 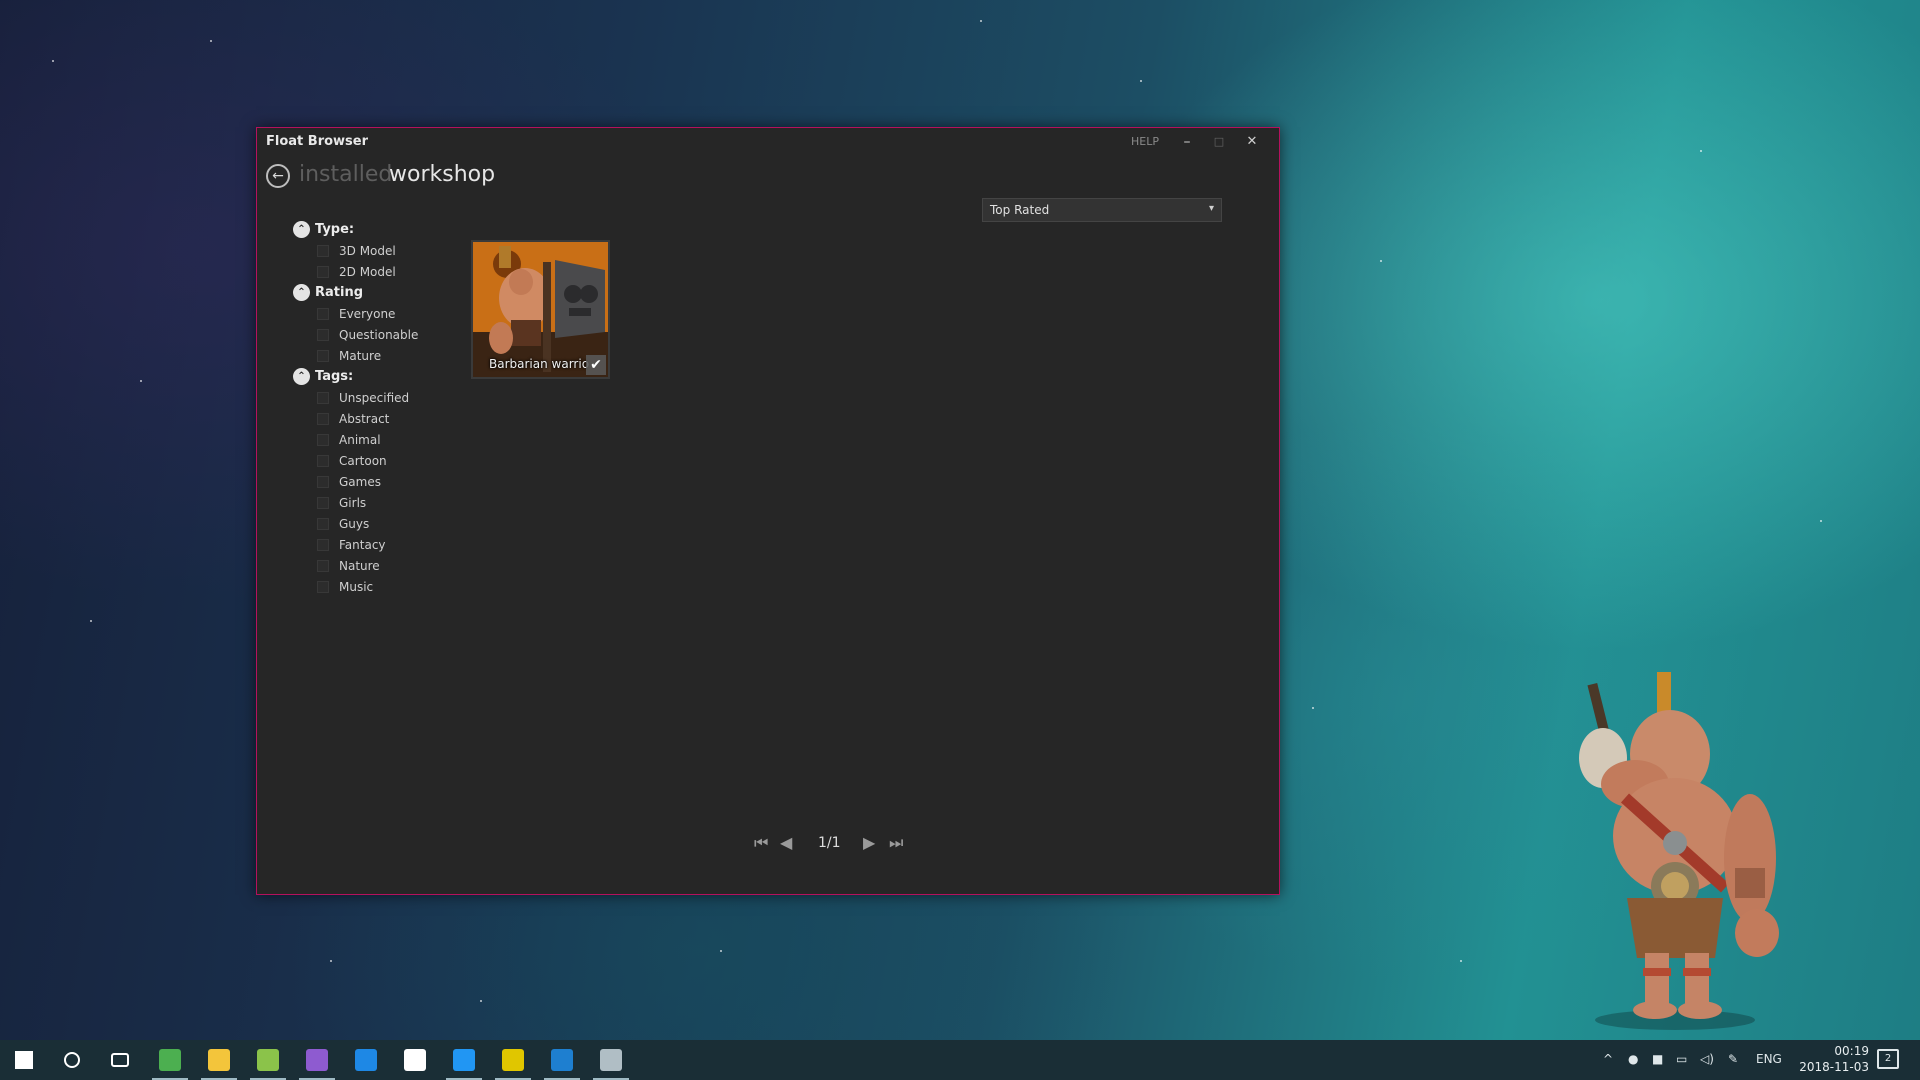 What do you see at coordinates (367, 250) in the screenshot?
I see `filter-option-label: 3D Model` at bounding box center [367, 250].